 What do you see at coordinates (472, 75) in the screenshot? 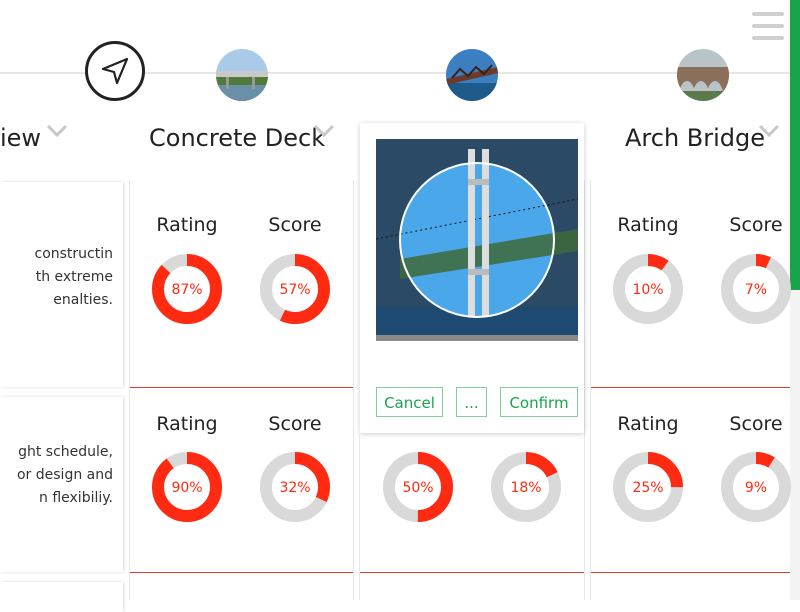
I see `bridge-thumbnail-steel` at bounding box center [472, 75].